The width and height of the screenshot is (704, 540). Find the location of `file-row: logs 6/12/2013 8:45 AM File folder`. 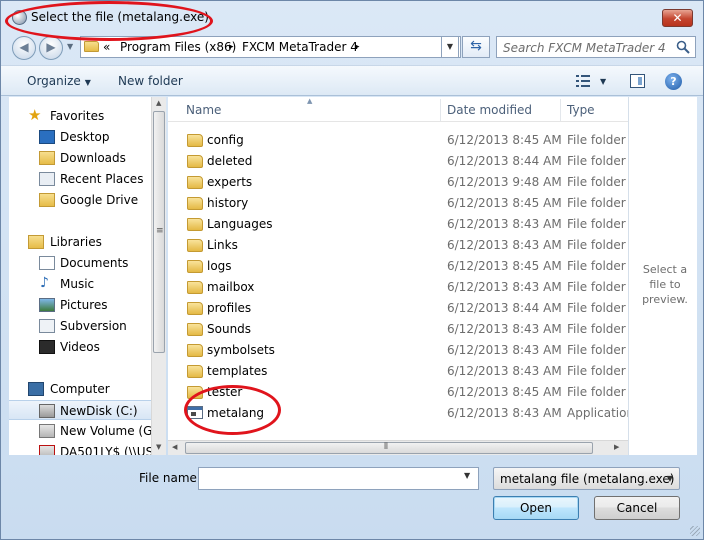

file-row: logs 6/12/2013 8:45 AM File folder is located at coordinates (398, 265).